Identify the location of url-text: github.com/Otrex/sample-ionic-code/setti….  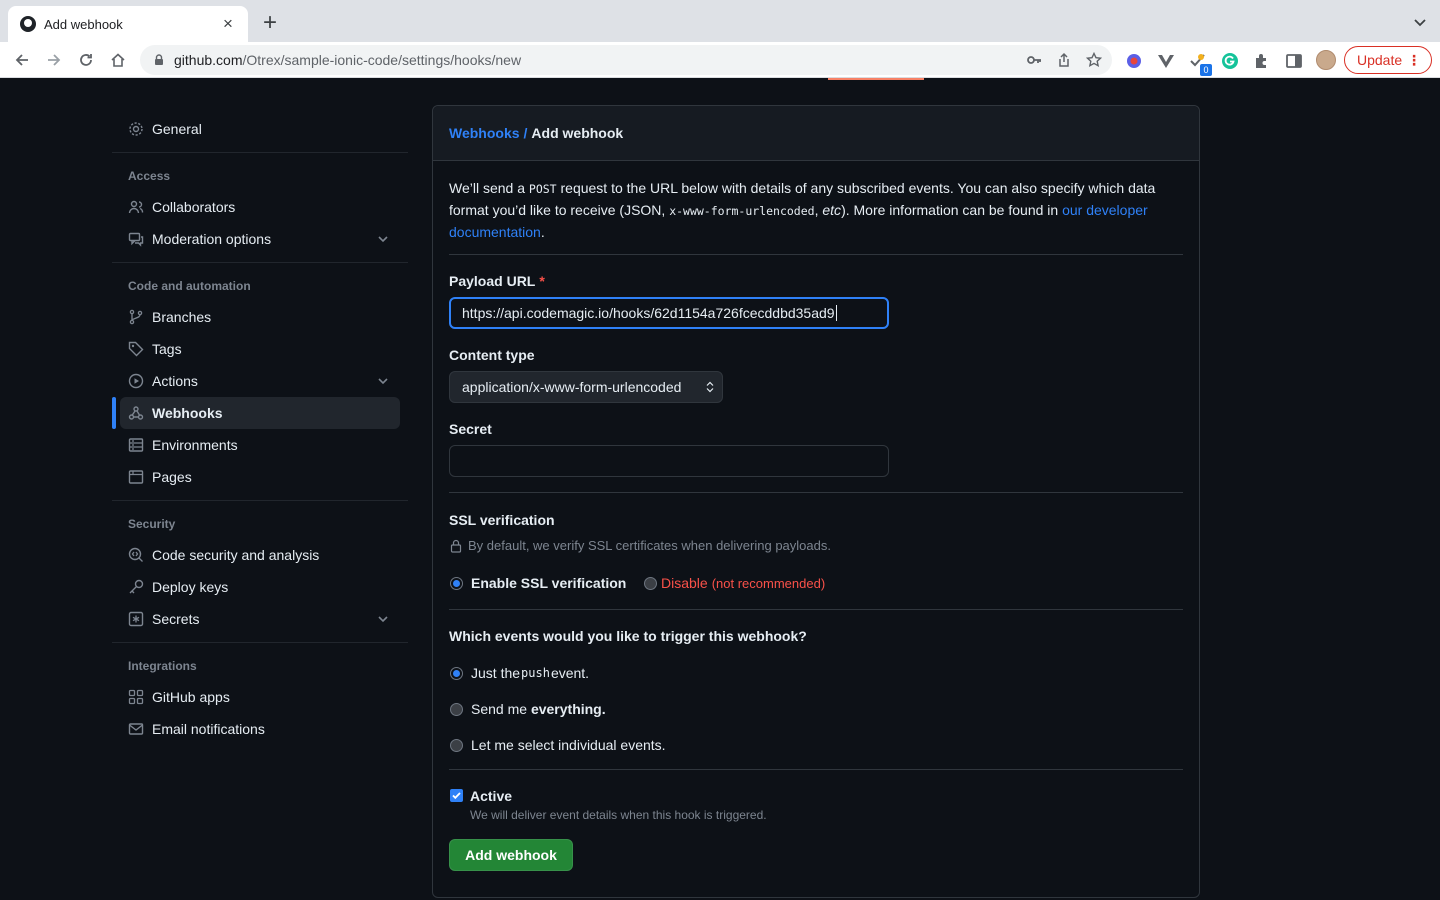
(600, 60).